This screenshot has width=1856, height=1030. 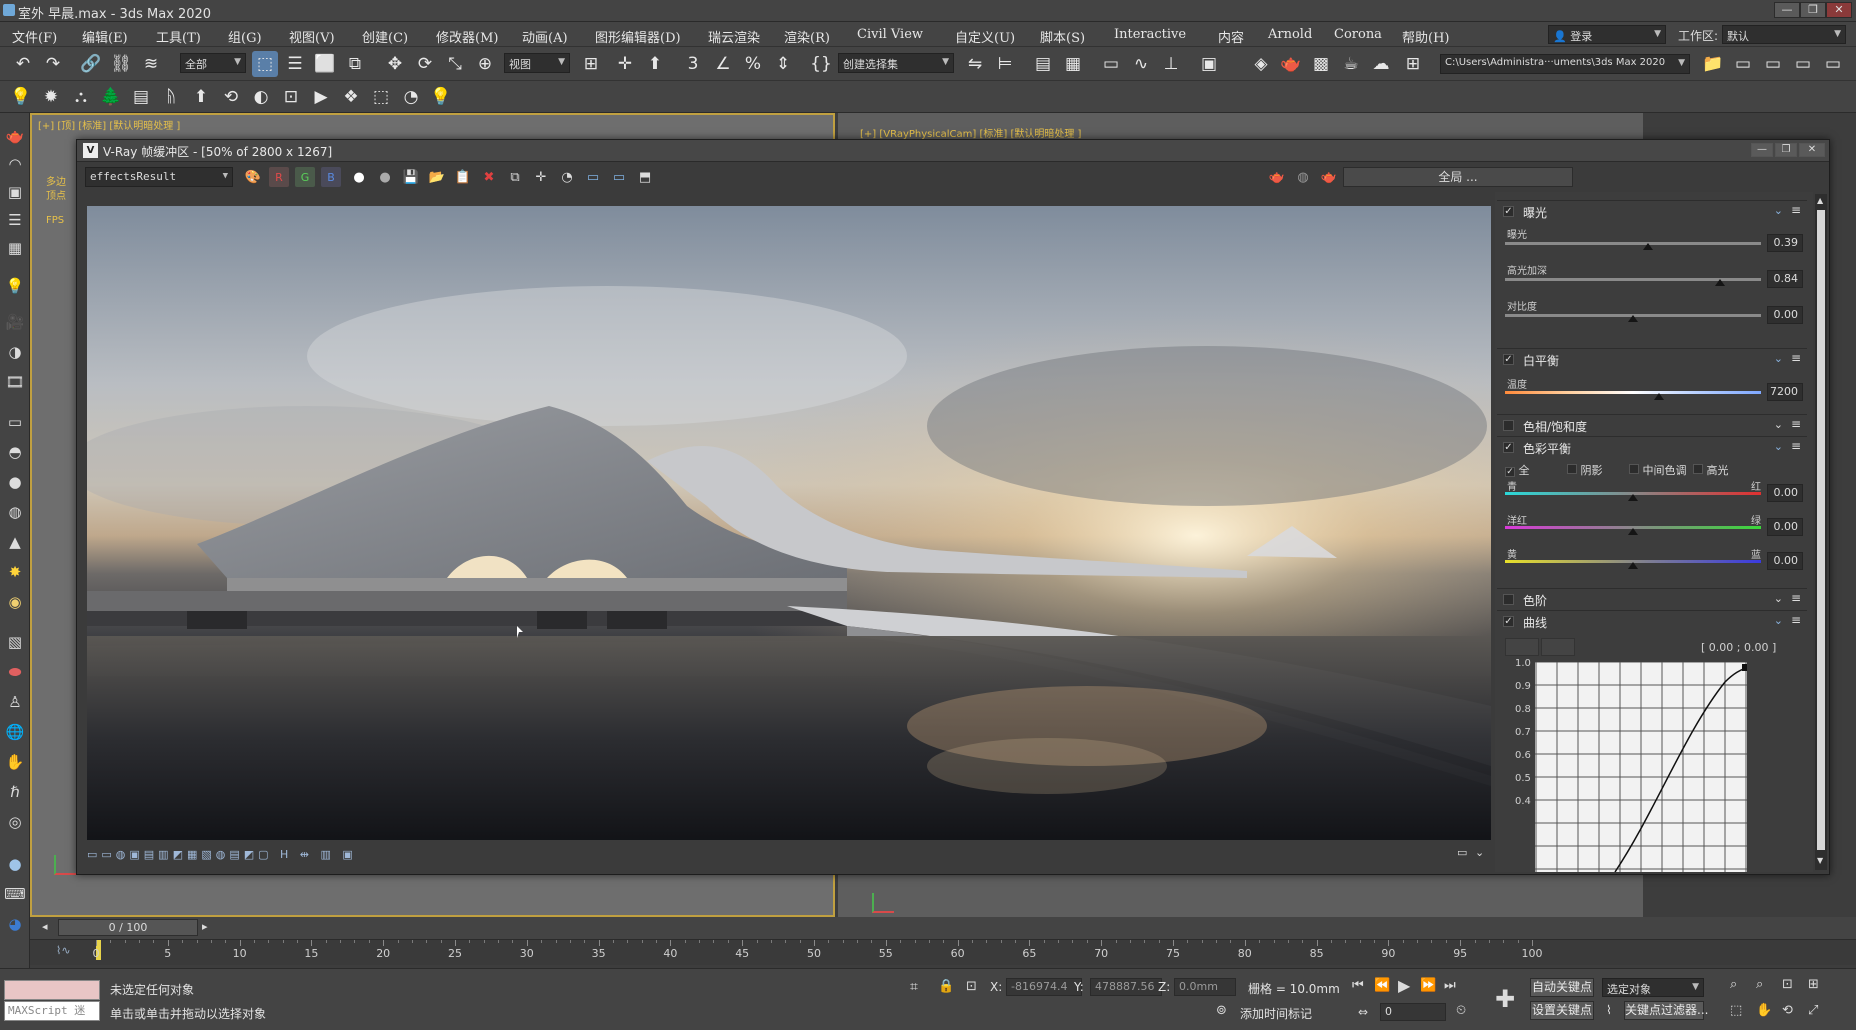 What do you see at coordinates (312, 36) in the screenshot?
I see `menu-view: 视图(V)` at bounding box center [312, 36].